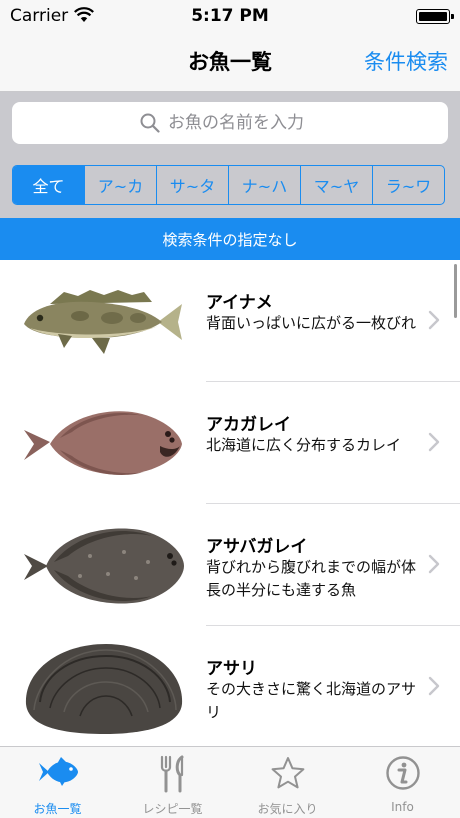 Image resolution: width=460 pixels, height=818 pixels. I want to click on fish-description: 背面いっぱいに広がる一枚びれ, so click(311, 323).